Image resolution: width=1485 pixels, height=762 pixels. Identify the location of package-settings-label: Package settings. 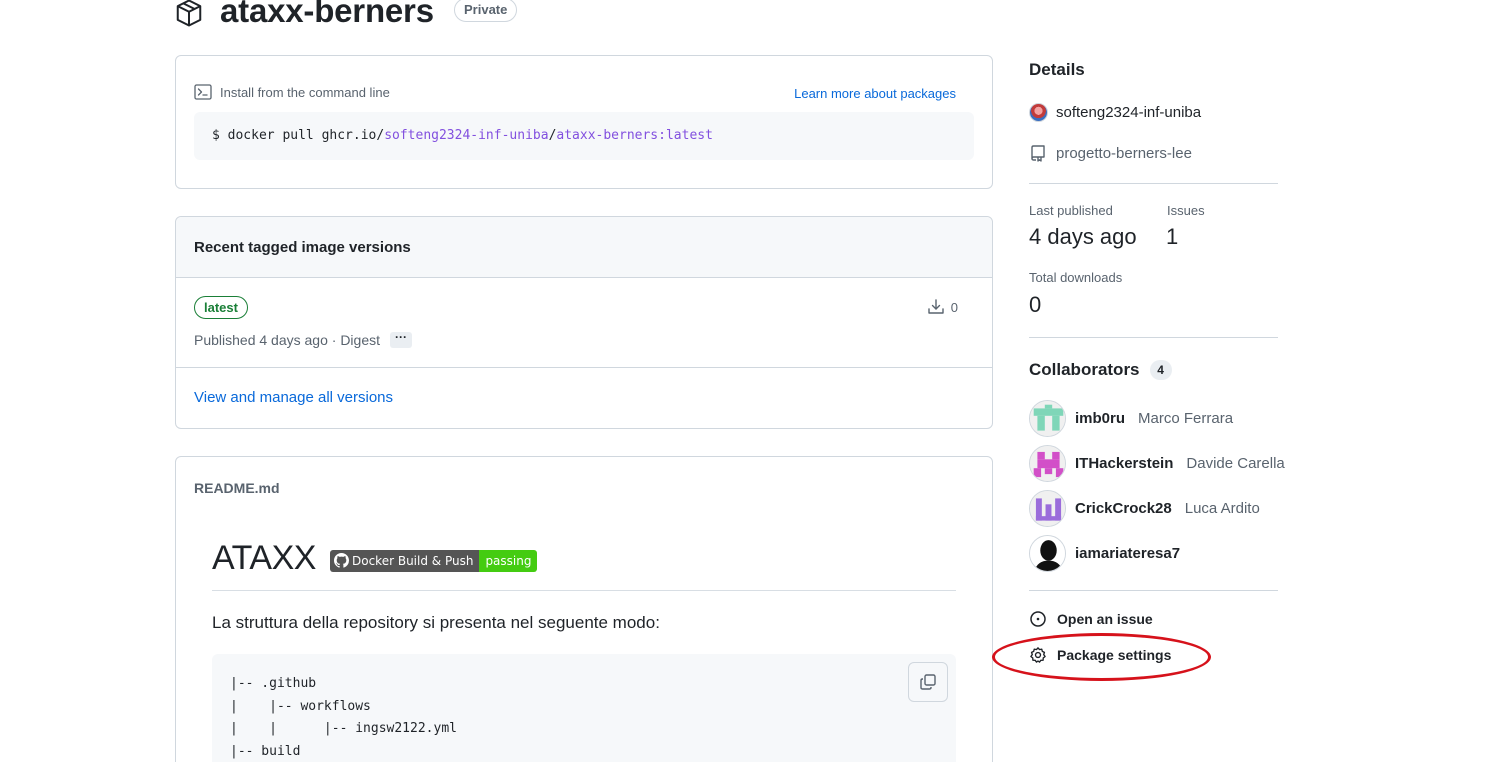
(1114, 655).